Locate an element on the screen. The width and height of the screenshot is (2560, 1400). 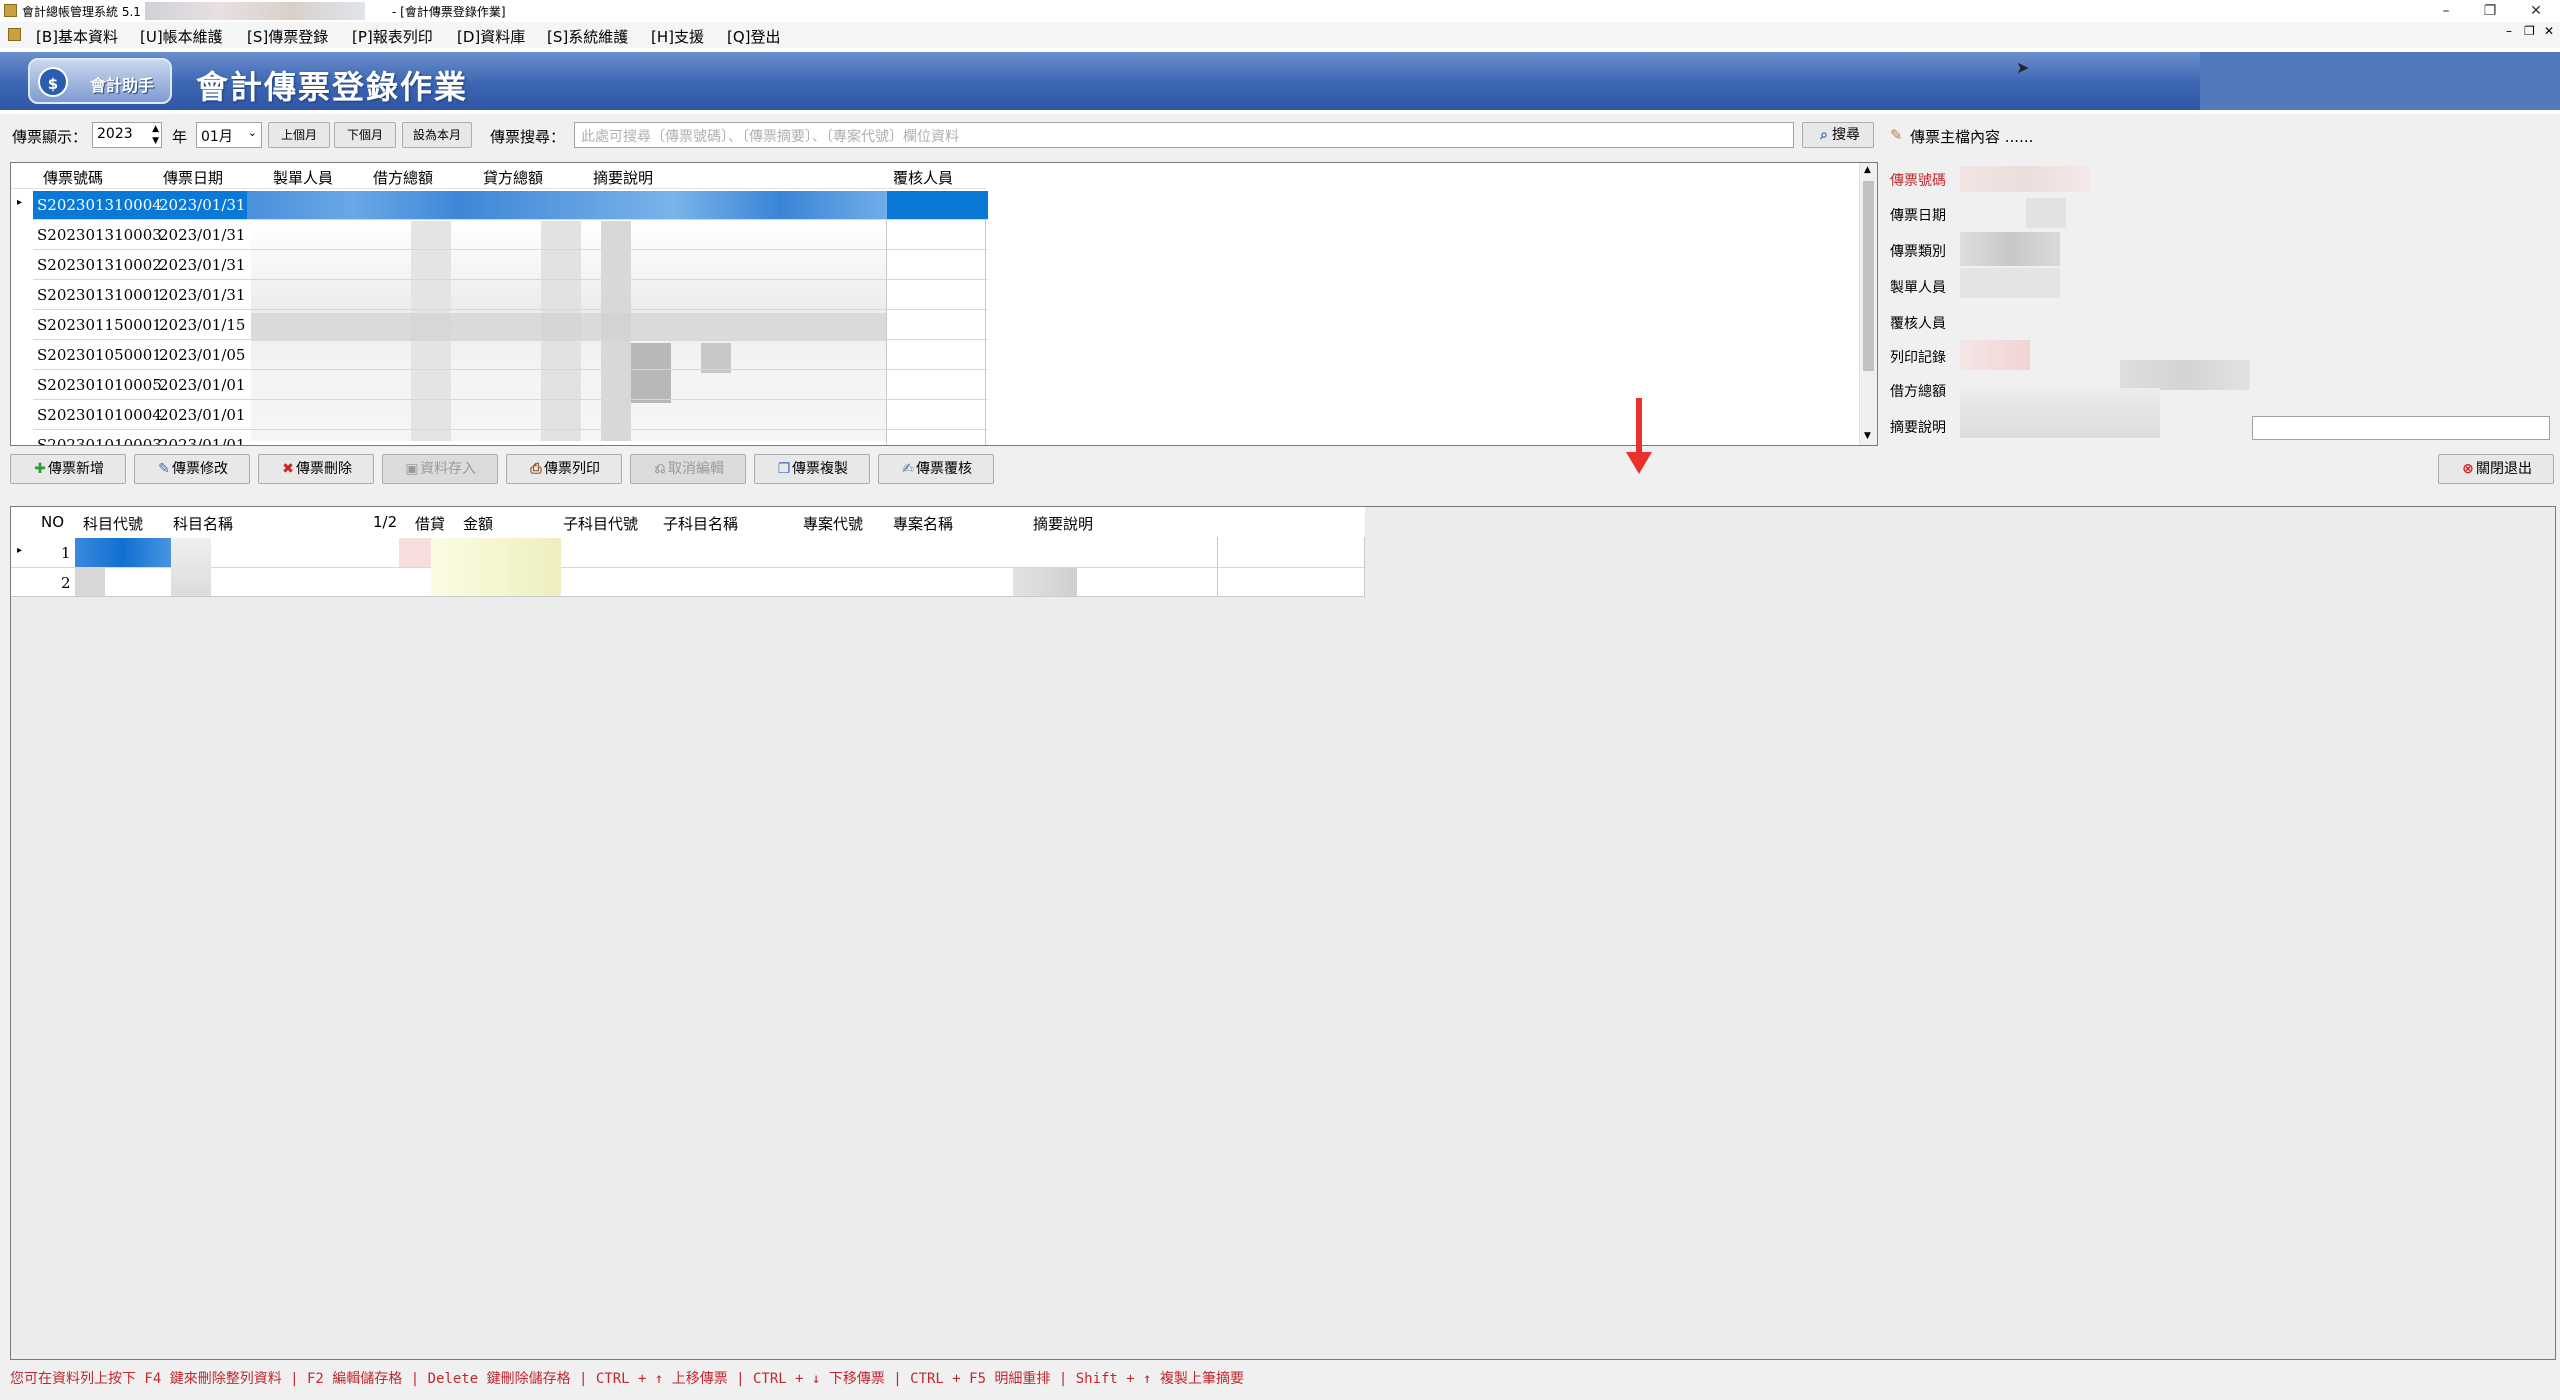
delete-voucher-button: ✖ 傳票刪除 is located at coordinates (316, 469).